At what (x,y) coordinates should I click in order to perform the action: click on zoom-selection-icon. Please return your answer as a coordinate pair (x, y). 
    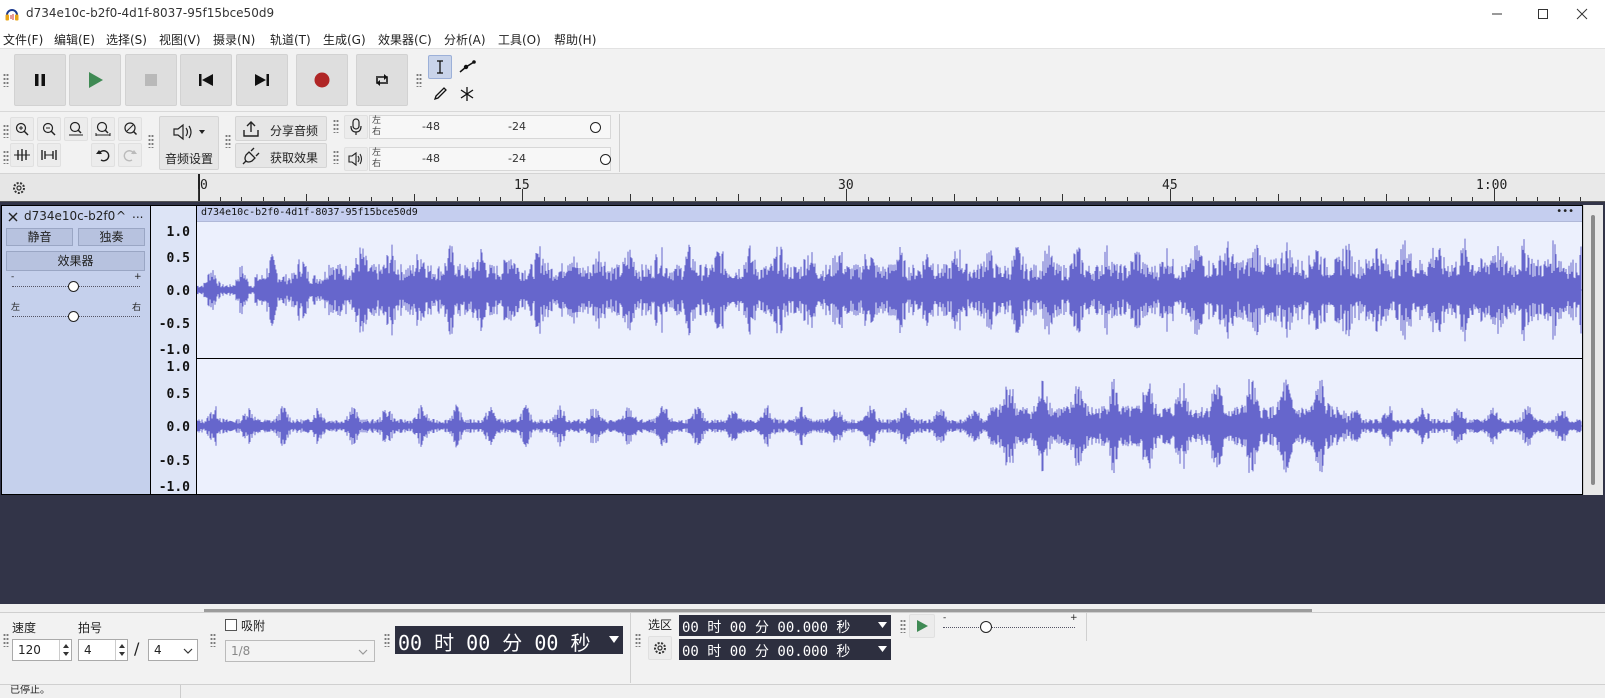
    Looking at the image, I should click on (76, 128).